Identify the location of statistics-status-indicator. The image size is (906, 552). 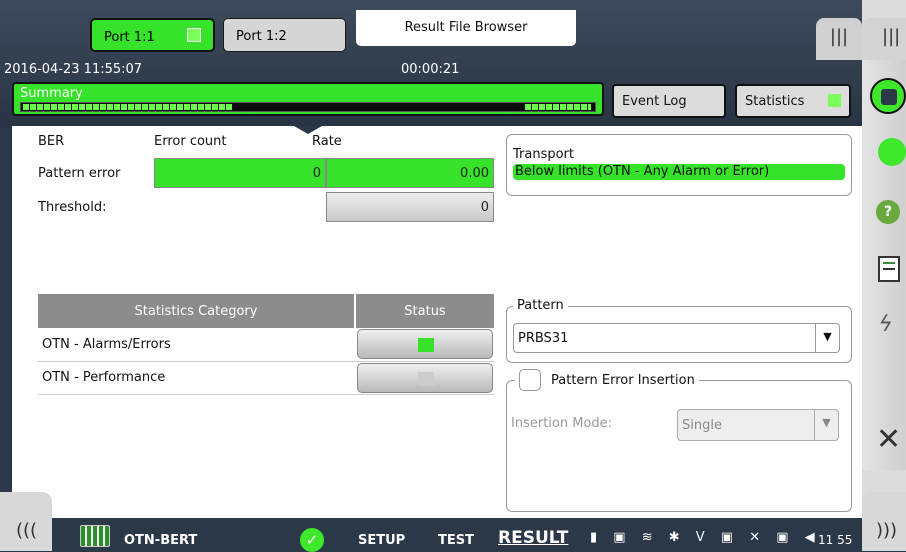
(834, 100).